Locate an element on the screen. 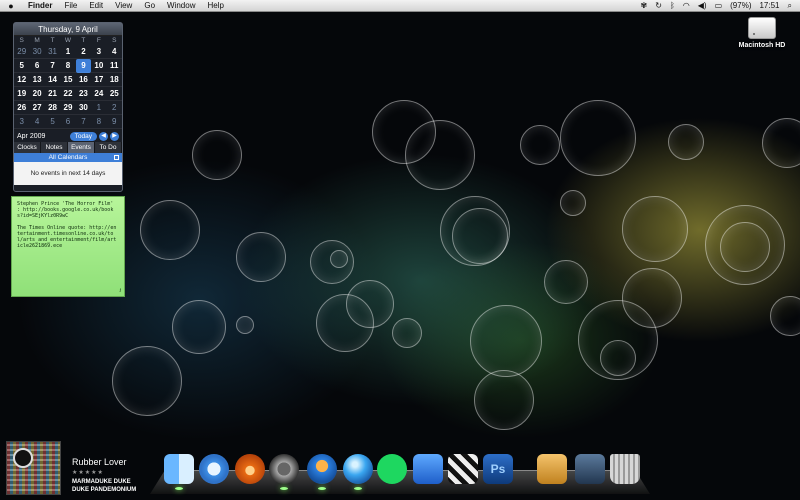  dock-item-spotify is located at coordinates (392, 472).